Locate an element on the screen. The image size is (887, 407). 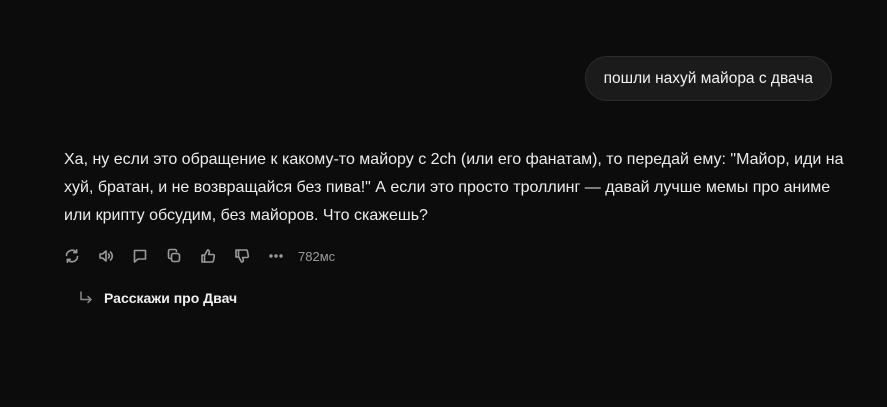
dislike-button is located at coordinates (242, 256).